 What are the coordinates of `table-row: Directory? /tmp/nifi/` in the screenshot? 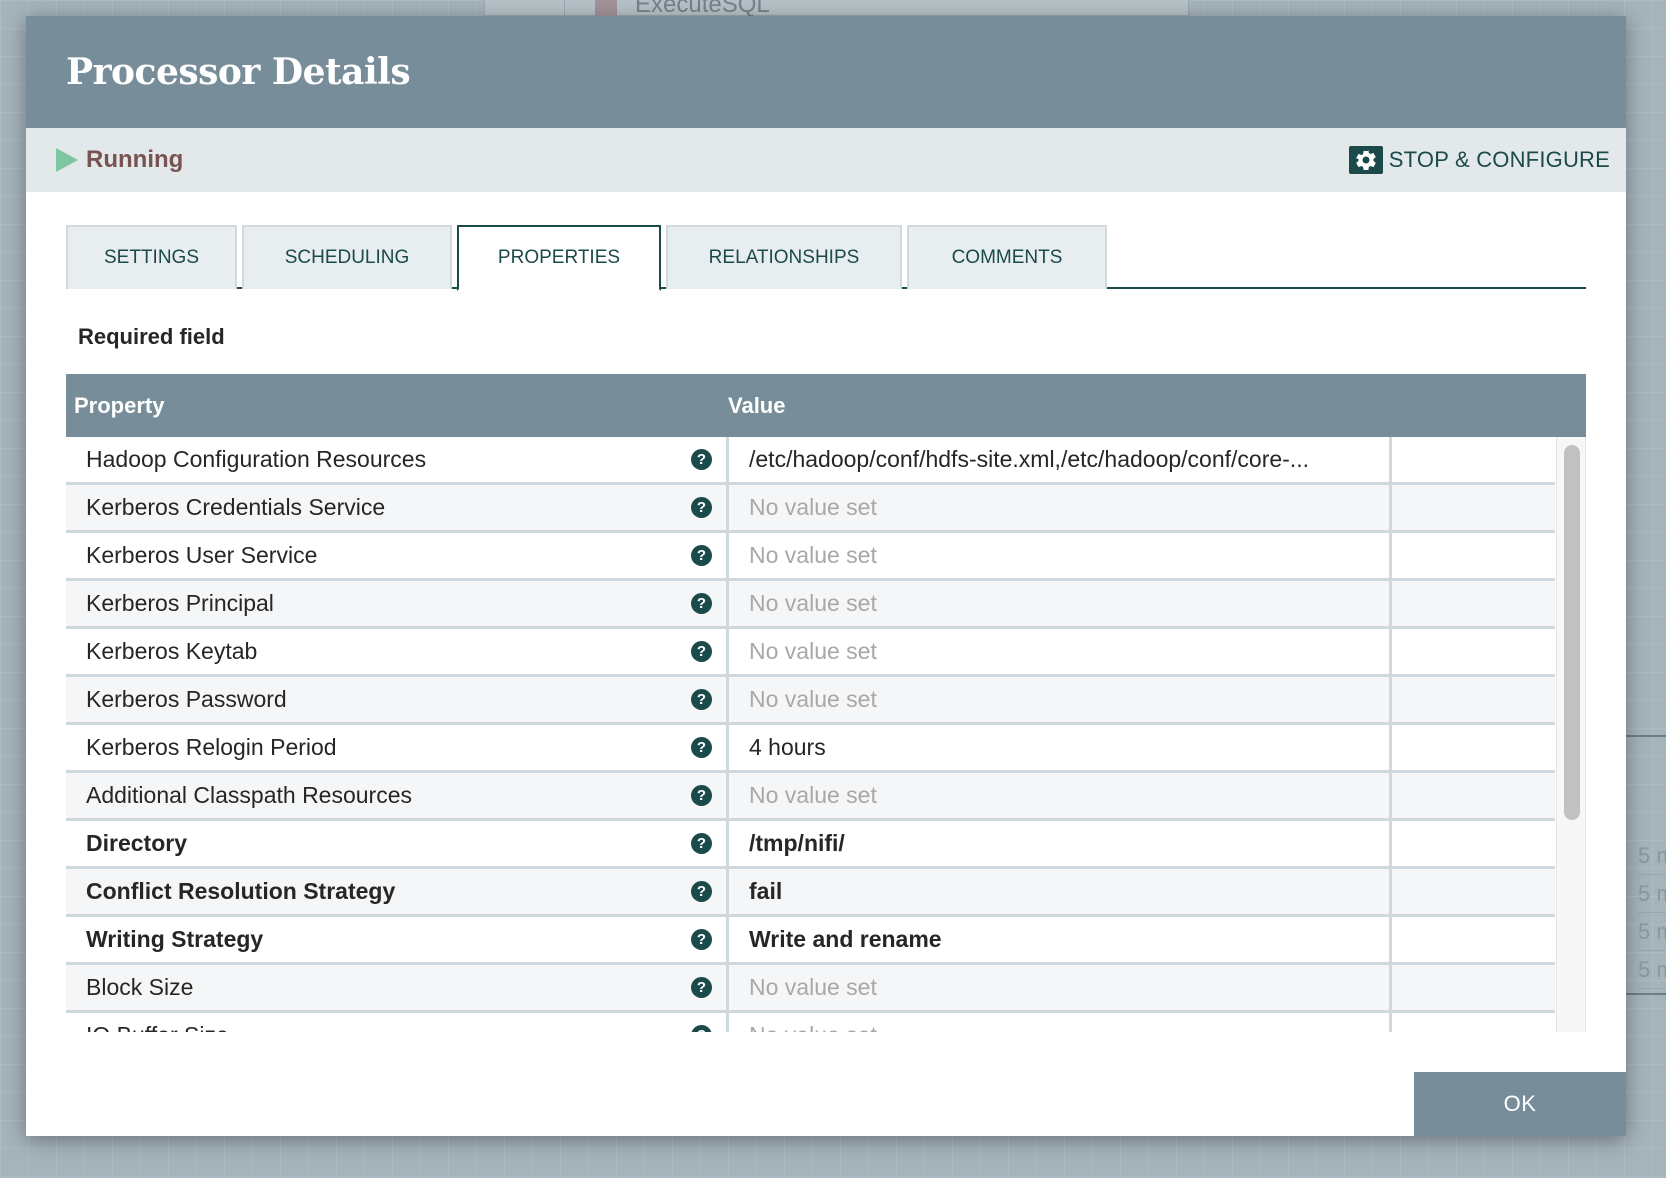 It's located at (810, 845).